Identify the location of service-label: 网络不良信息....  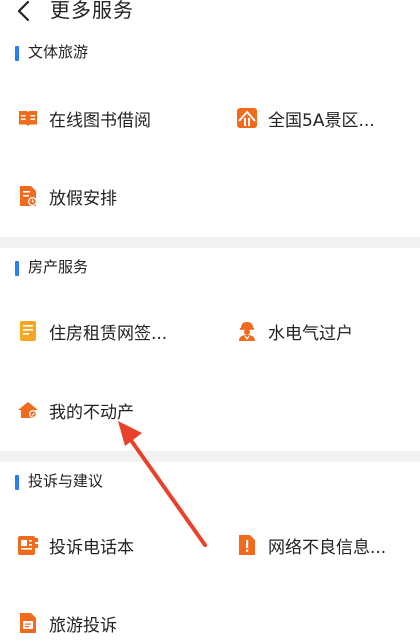
(327, 547).